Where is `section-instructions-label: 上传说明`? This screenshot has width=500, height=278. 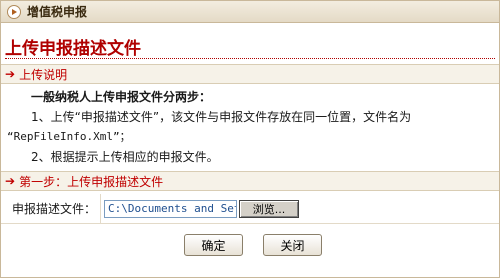 section-instructions-label: 上传说明 is located at coordinates (43, 74).